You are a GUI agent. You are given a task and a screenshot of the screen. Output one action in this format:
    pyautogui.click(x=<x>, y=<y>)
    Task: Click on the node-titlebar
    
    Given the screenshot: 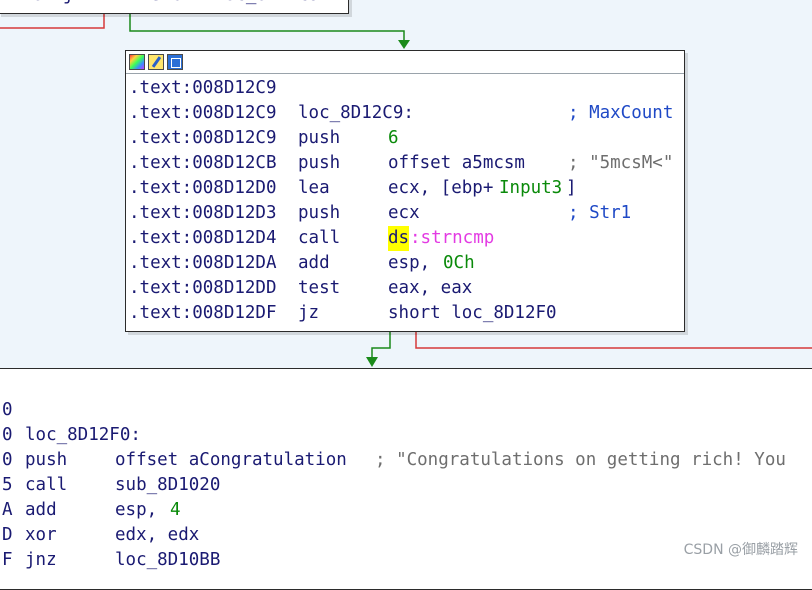 What is the action you would take?
    pyautogui.click(x=405, y=62)
    